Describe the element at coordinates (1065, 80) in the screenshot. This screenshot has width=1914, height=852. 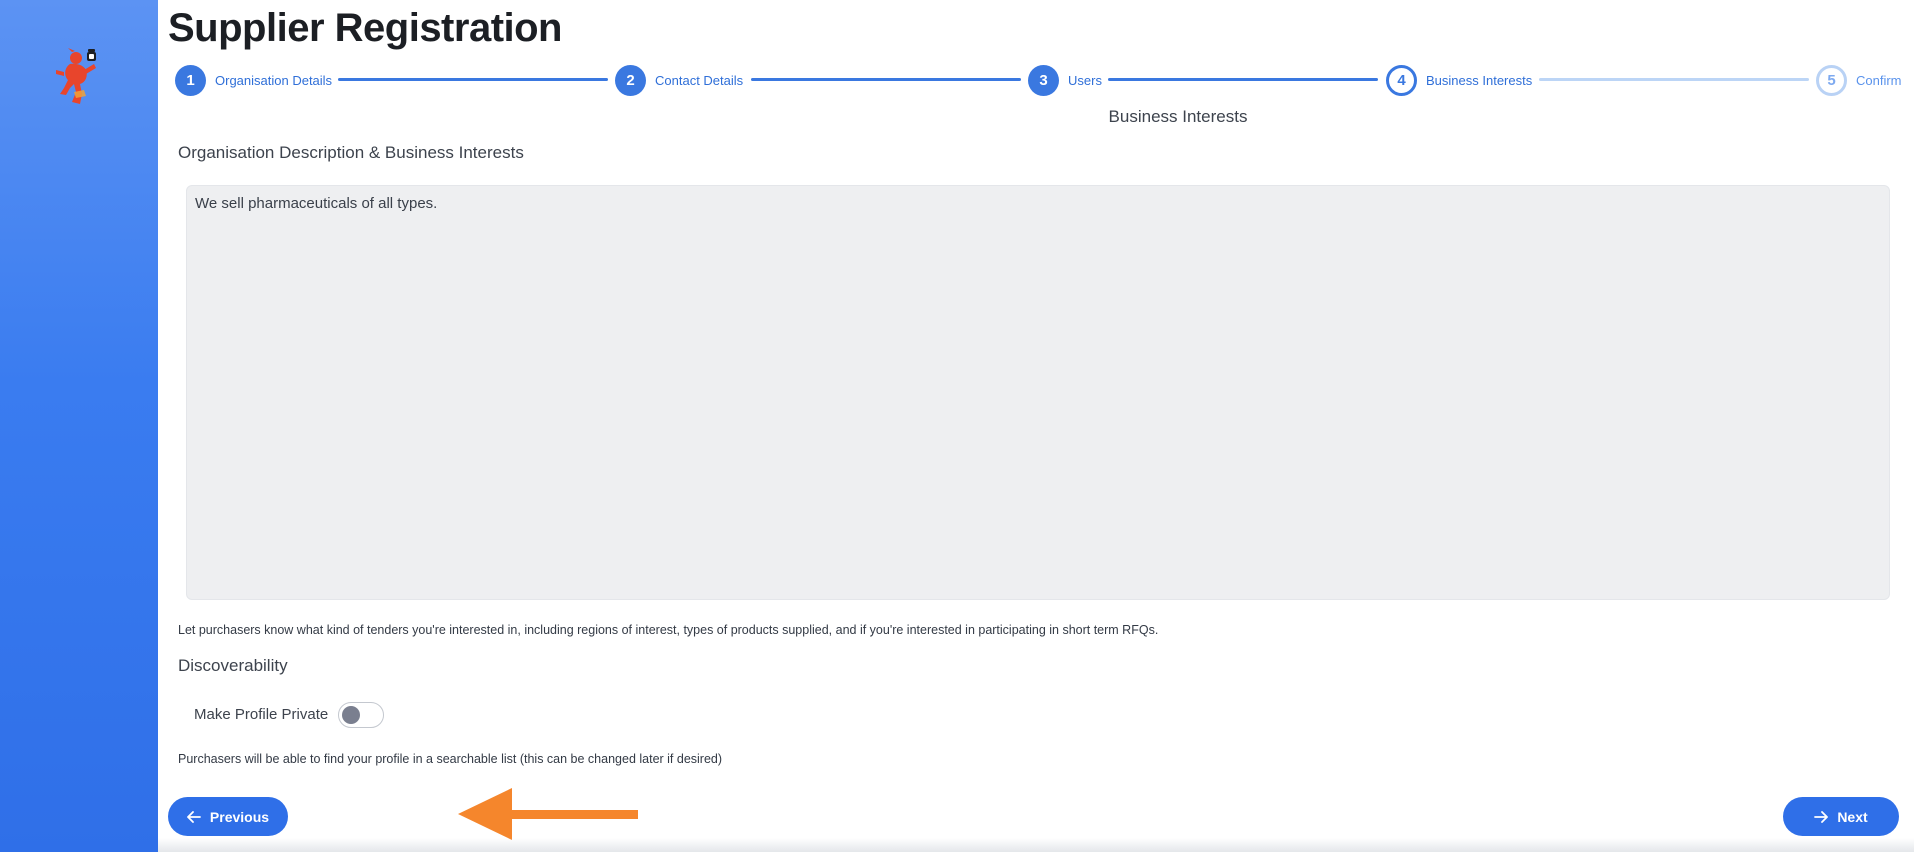
I see `step-users: 3 Users` at that location.